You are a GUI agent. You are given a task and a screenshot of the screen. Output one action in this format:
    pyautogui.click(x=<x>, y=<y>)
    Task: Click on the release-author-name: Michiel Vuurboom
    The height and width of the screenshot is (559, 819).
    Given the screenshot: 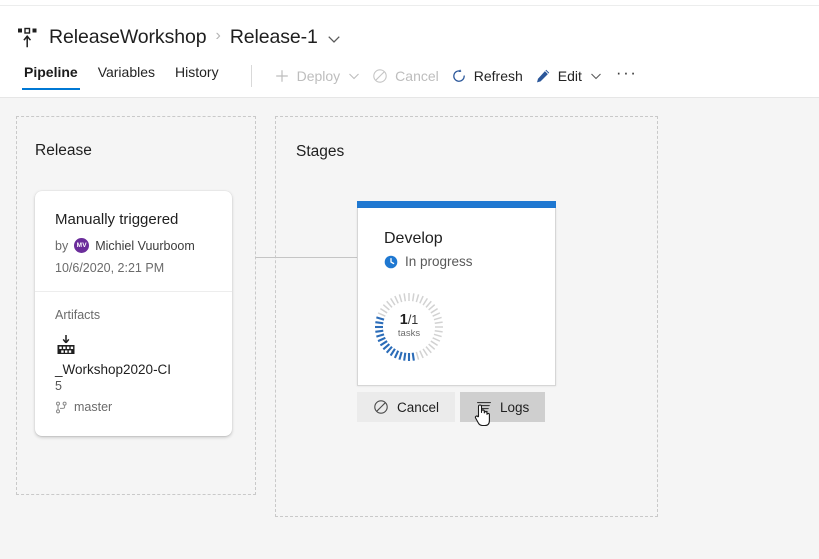 What is the action you would take?
    pyautogui.click(x=145, y=245)
    